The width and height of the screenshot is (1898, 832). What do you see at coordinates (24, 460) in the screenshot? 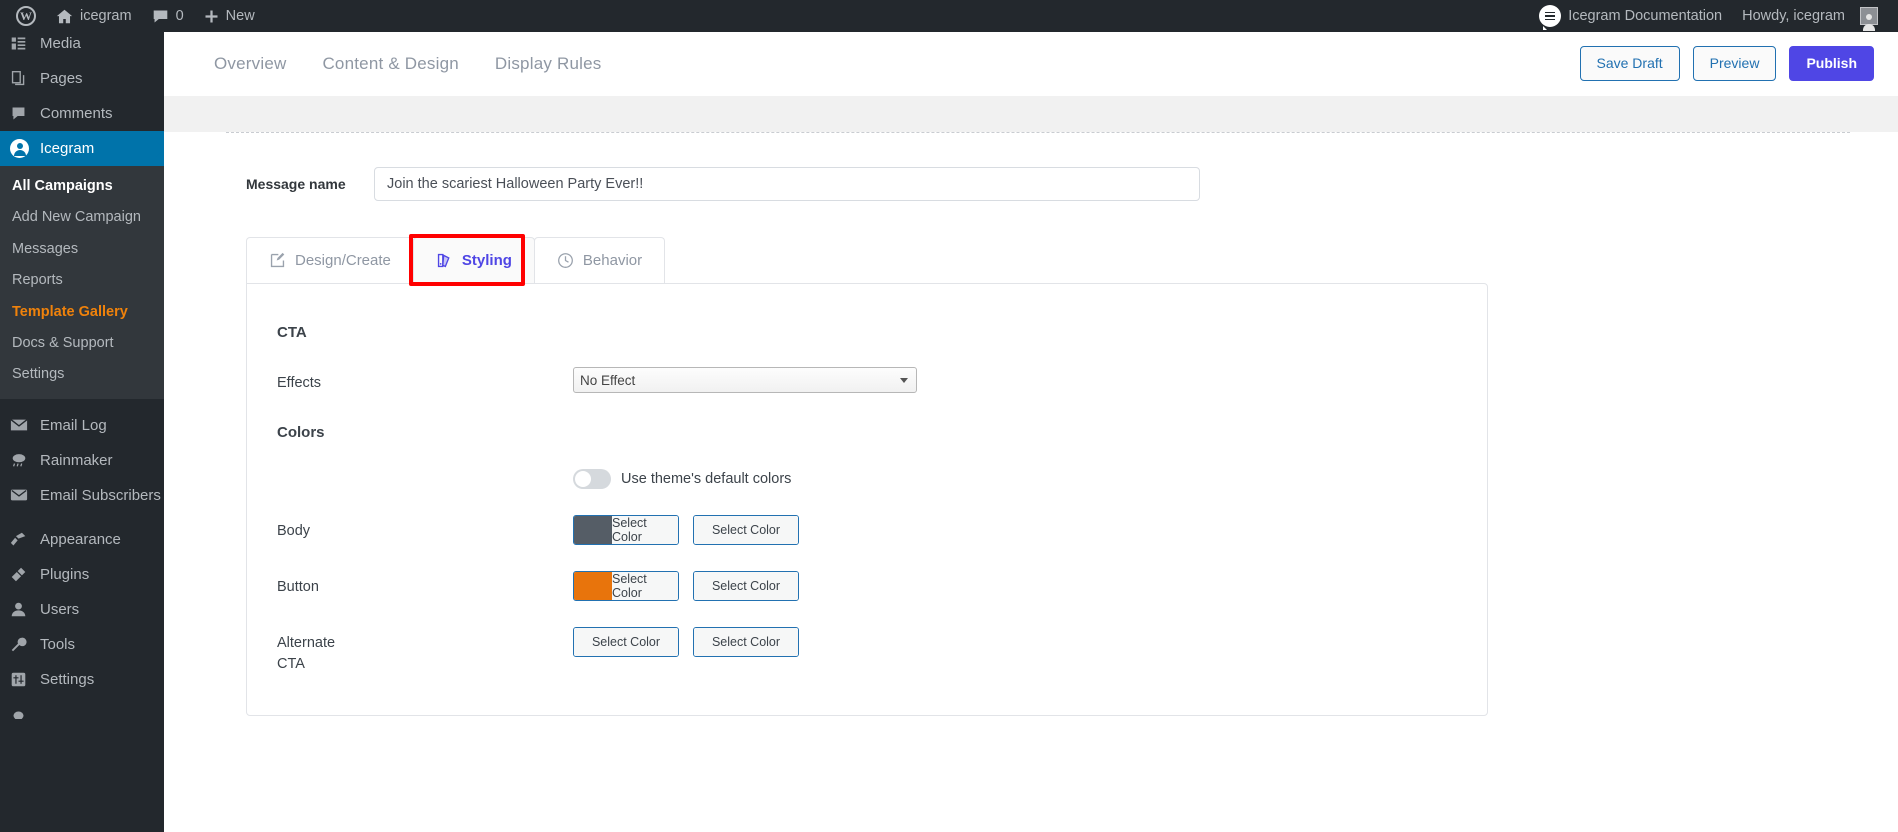
I see `rain-cloud-icon` at bounding box center [24, 460].